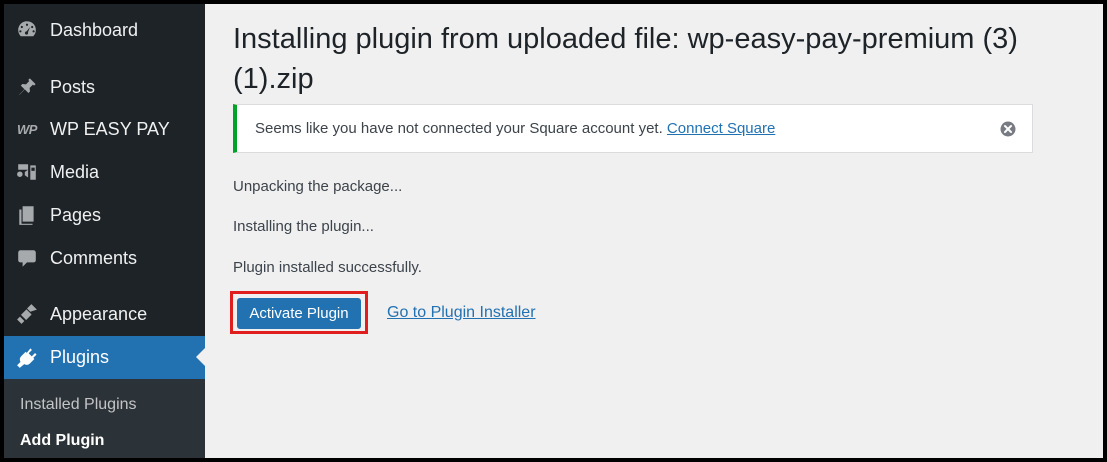 This screenshot has width=1107, height=462. I want to click on pages-icon, so click(27, 215).